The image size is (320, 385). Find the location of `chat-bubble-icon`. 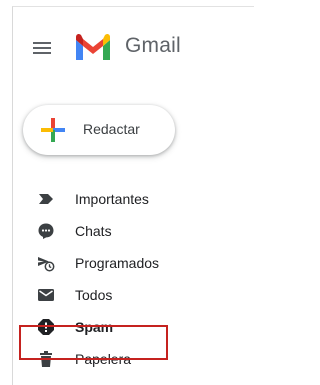

chat-bubble-icon is located at coordinates (46, 231).